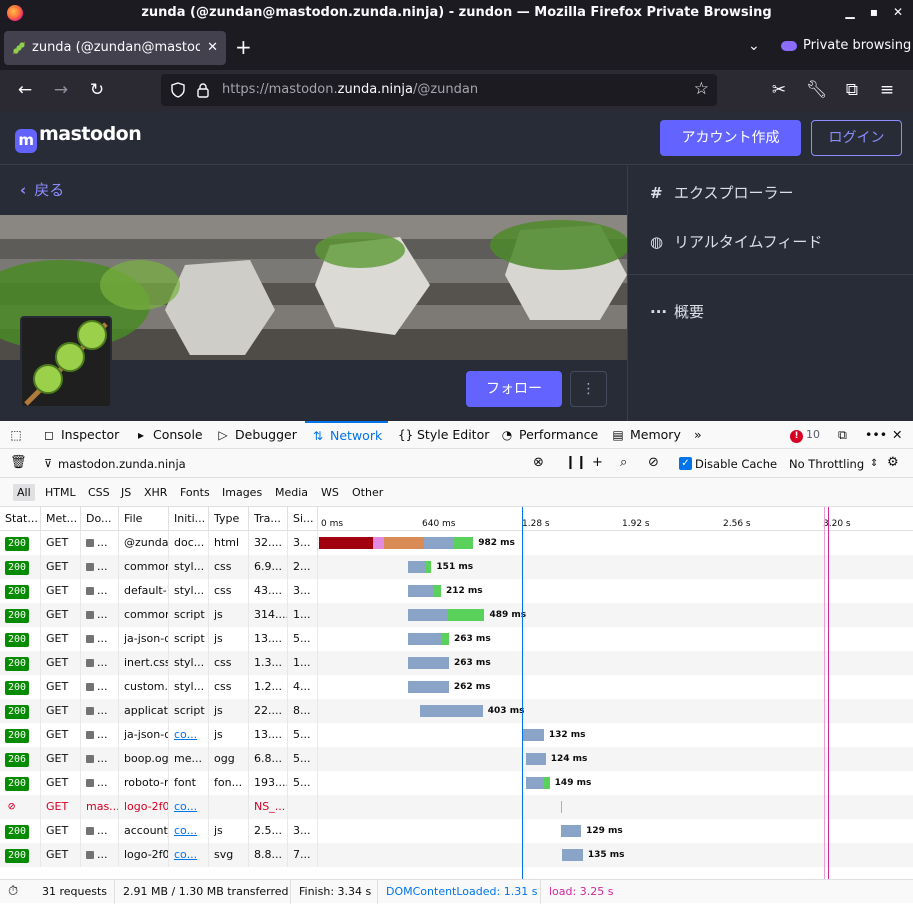  What do you see at coordinates (701, 89) in the screenshot?
I see `bookmark-star-icon: ☆` at bounding box center [701, 89].